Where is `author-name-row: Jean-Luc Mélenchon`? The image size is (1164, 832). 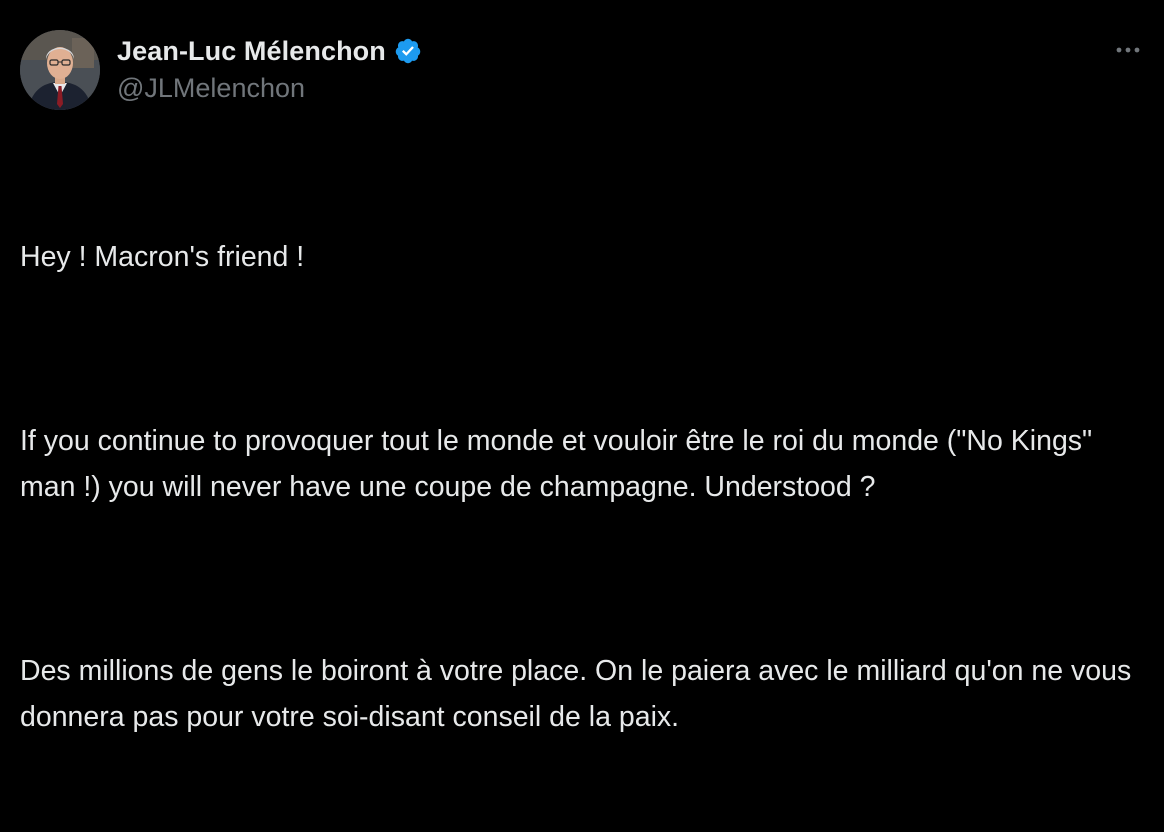 author-name-row: Jean-Luc Mélenchon is located at coordinates (269, 51).